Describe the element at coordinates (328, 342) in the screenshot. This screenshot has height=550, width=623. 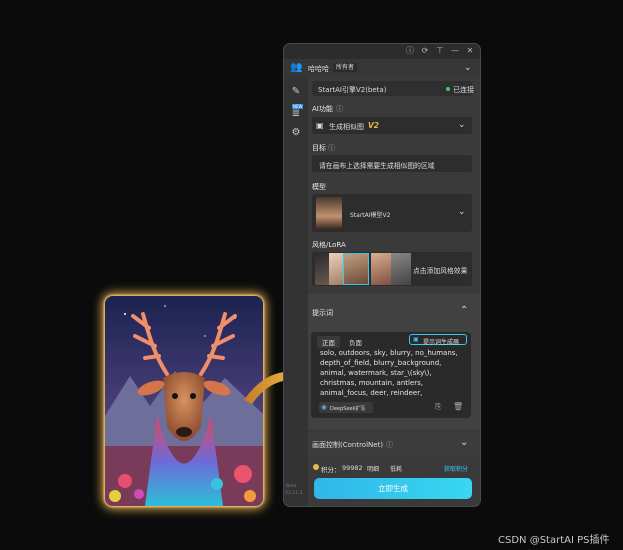
I see `tab-positive: 正面` at that location.